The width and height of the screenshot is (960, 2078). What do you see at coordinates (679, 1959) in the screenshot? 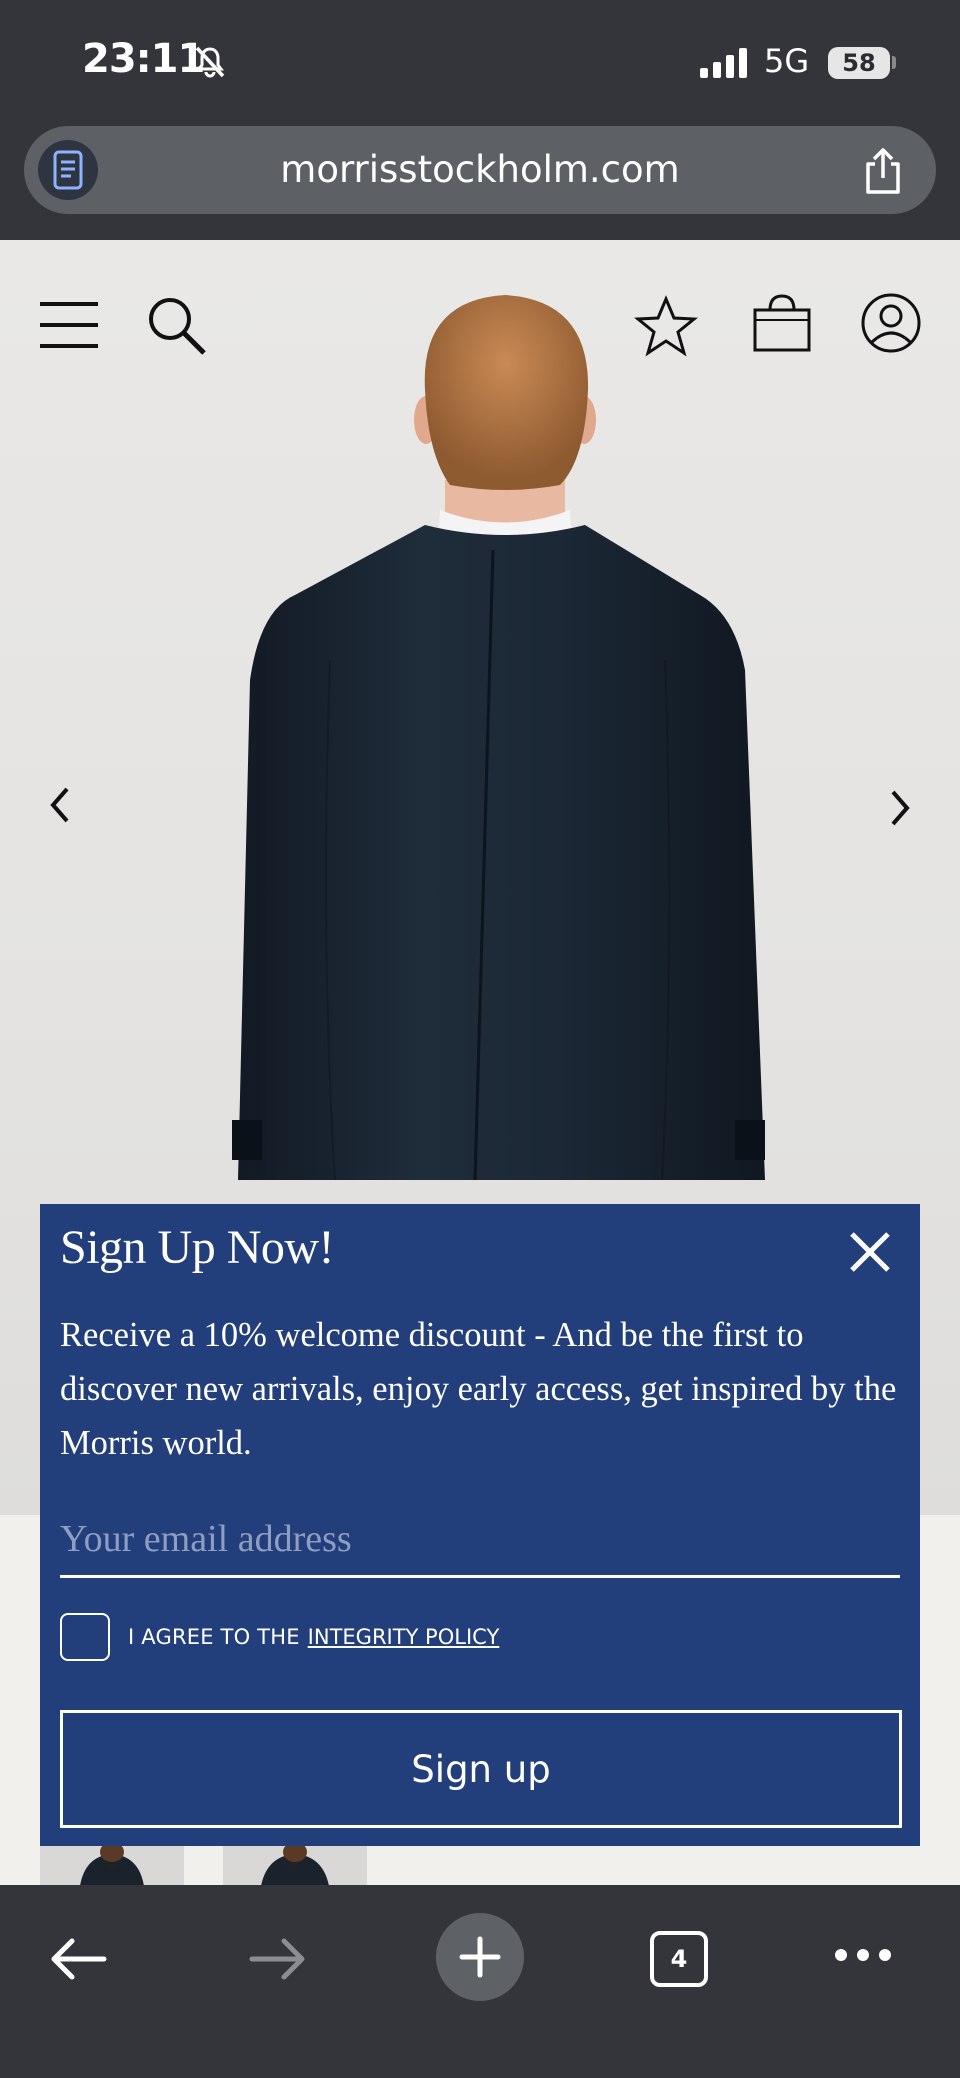
I see `tabs-icon: 4` at bounding box center [679, 1959].